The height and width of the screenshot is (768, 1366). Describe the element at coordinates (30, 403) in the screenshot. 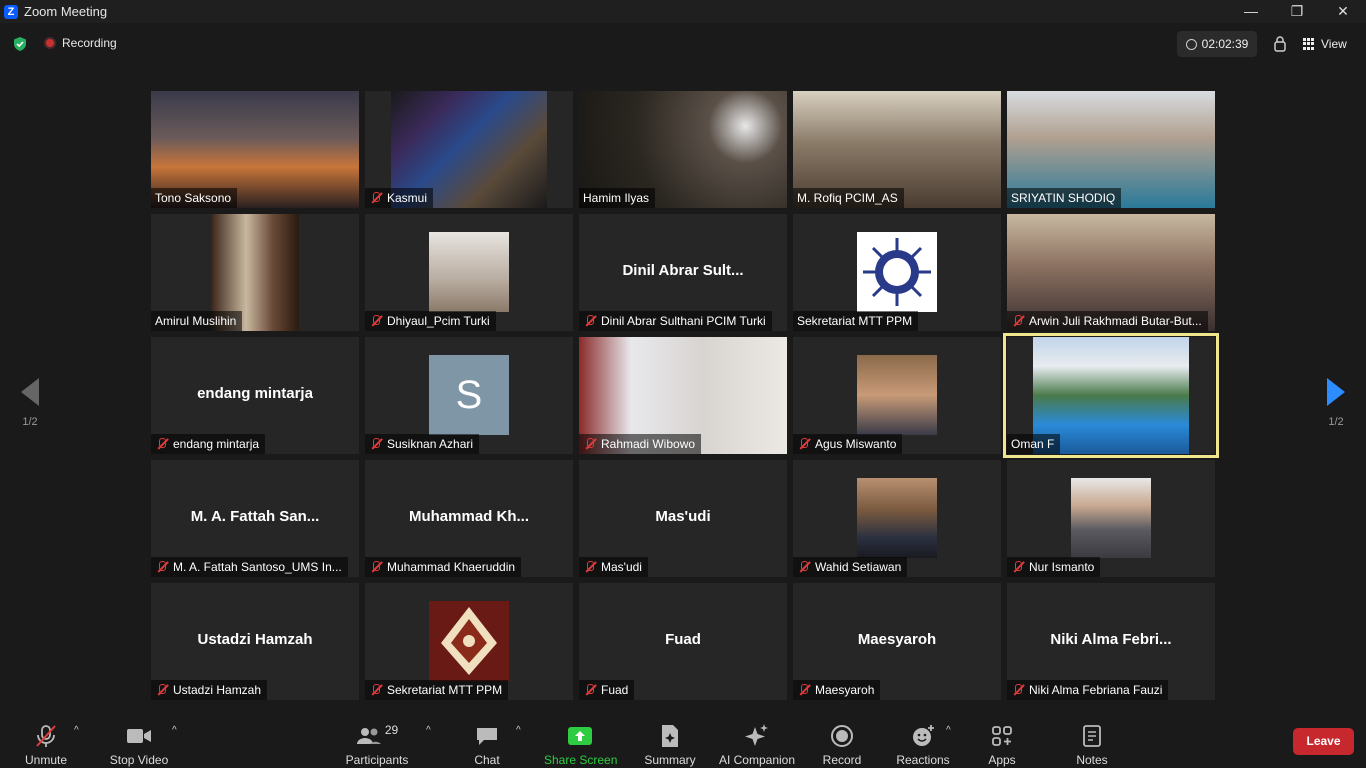

I see `previous-page-button: 1/2` at that location.